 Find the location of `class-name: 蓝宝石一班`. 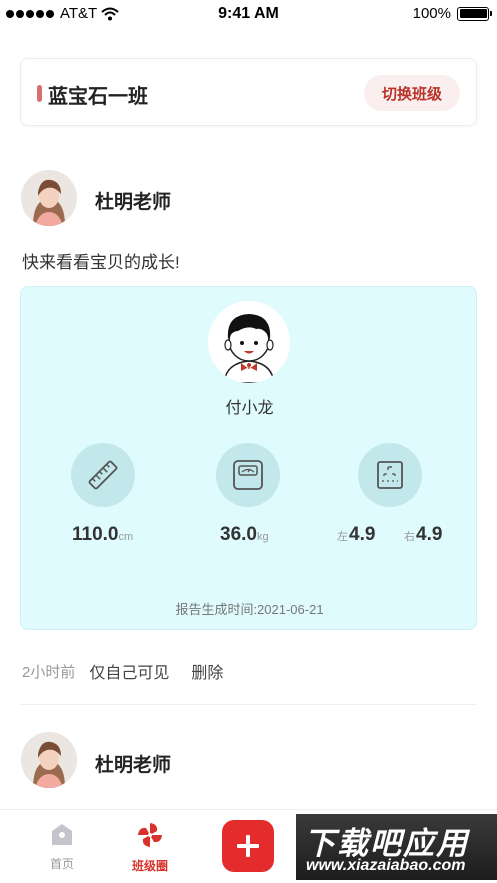

class-name: 蓝宝石一班 is located at coordinates (98, 97).